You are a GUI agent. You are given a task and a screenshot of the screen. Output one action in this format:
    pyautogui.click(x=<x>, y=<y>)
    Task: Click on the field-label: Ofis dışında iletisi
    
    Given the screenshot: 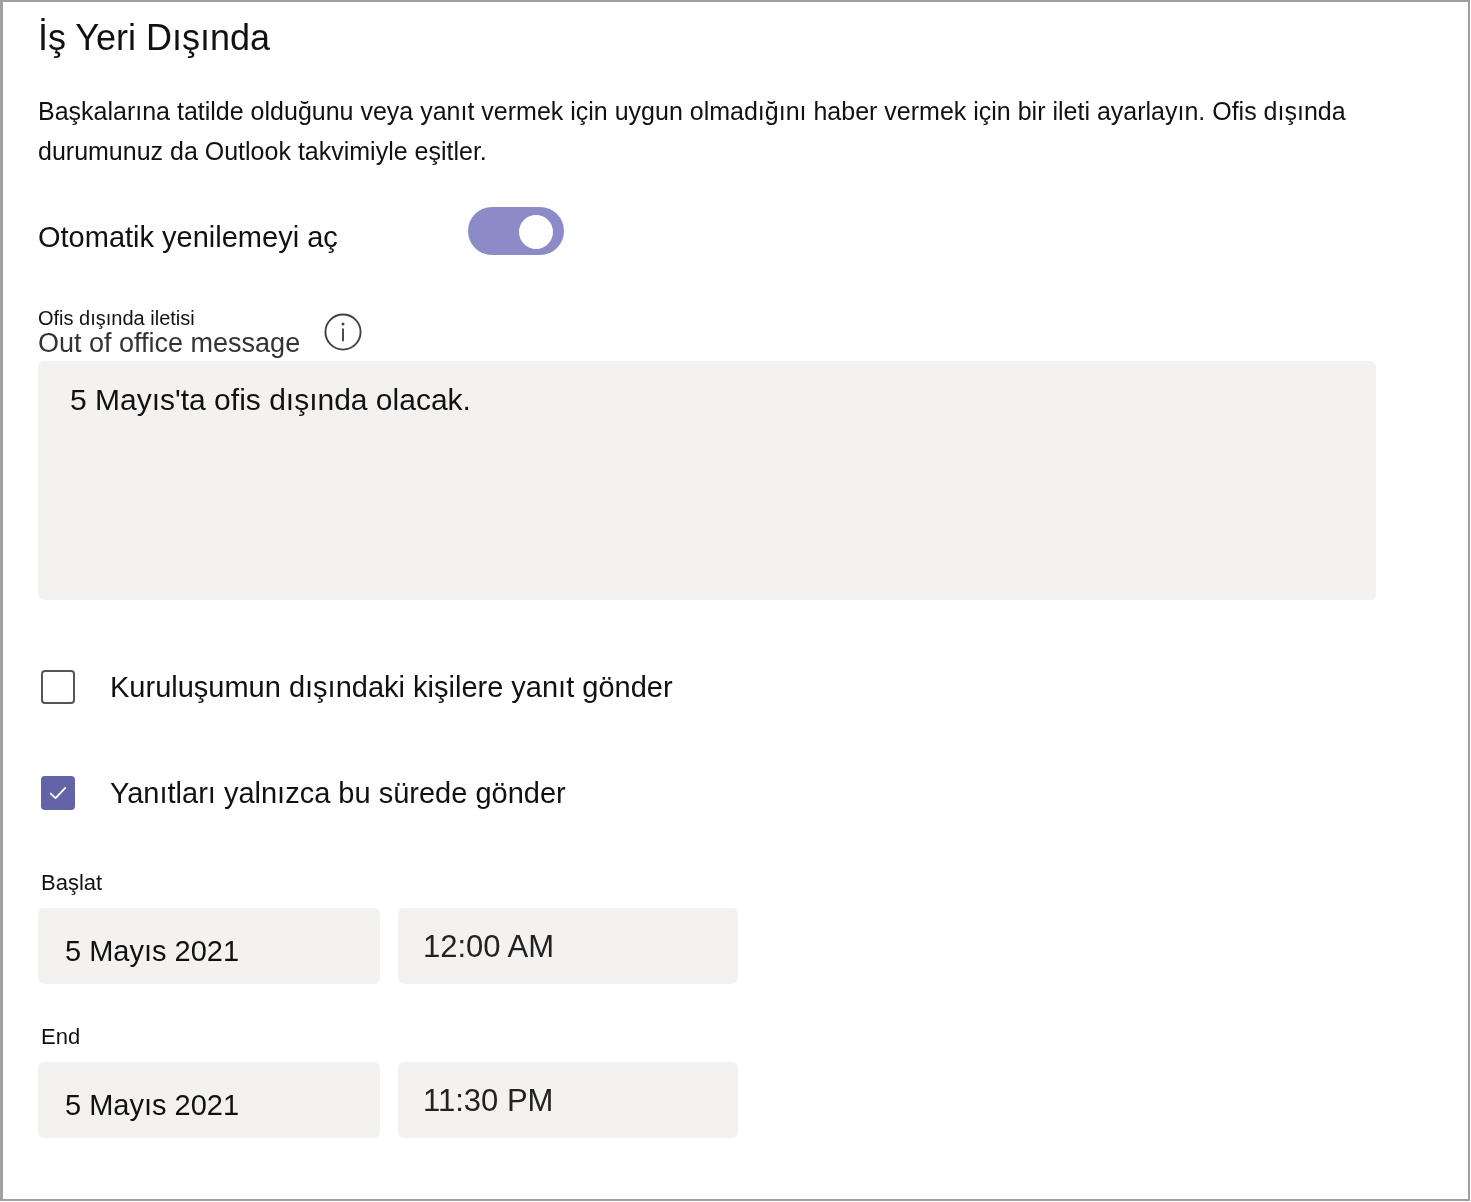 What is the action you would take?
    pyautogui.click(x=116, y=318)
    